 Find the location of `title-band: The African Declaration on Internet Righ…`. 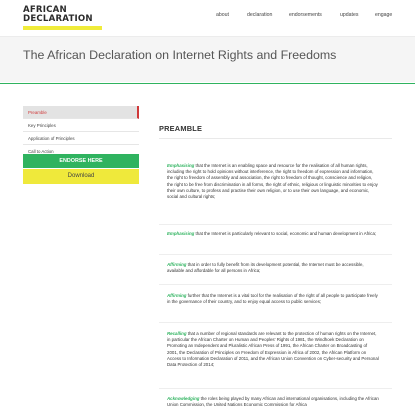

title-band: The African Declaration on Internet Righ… is located at coordinates (207, 59).